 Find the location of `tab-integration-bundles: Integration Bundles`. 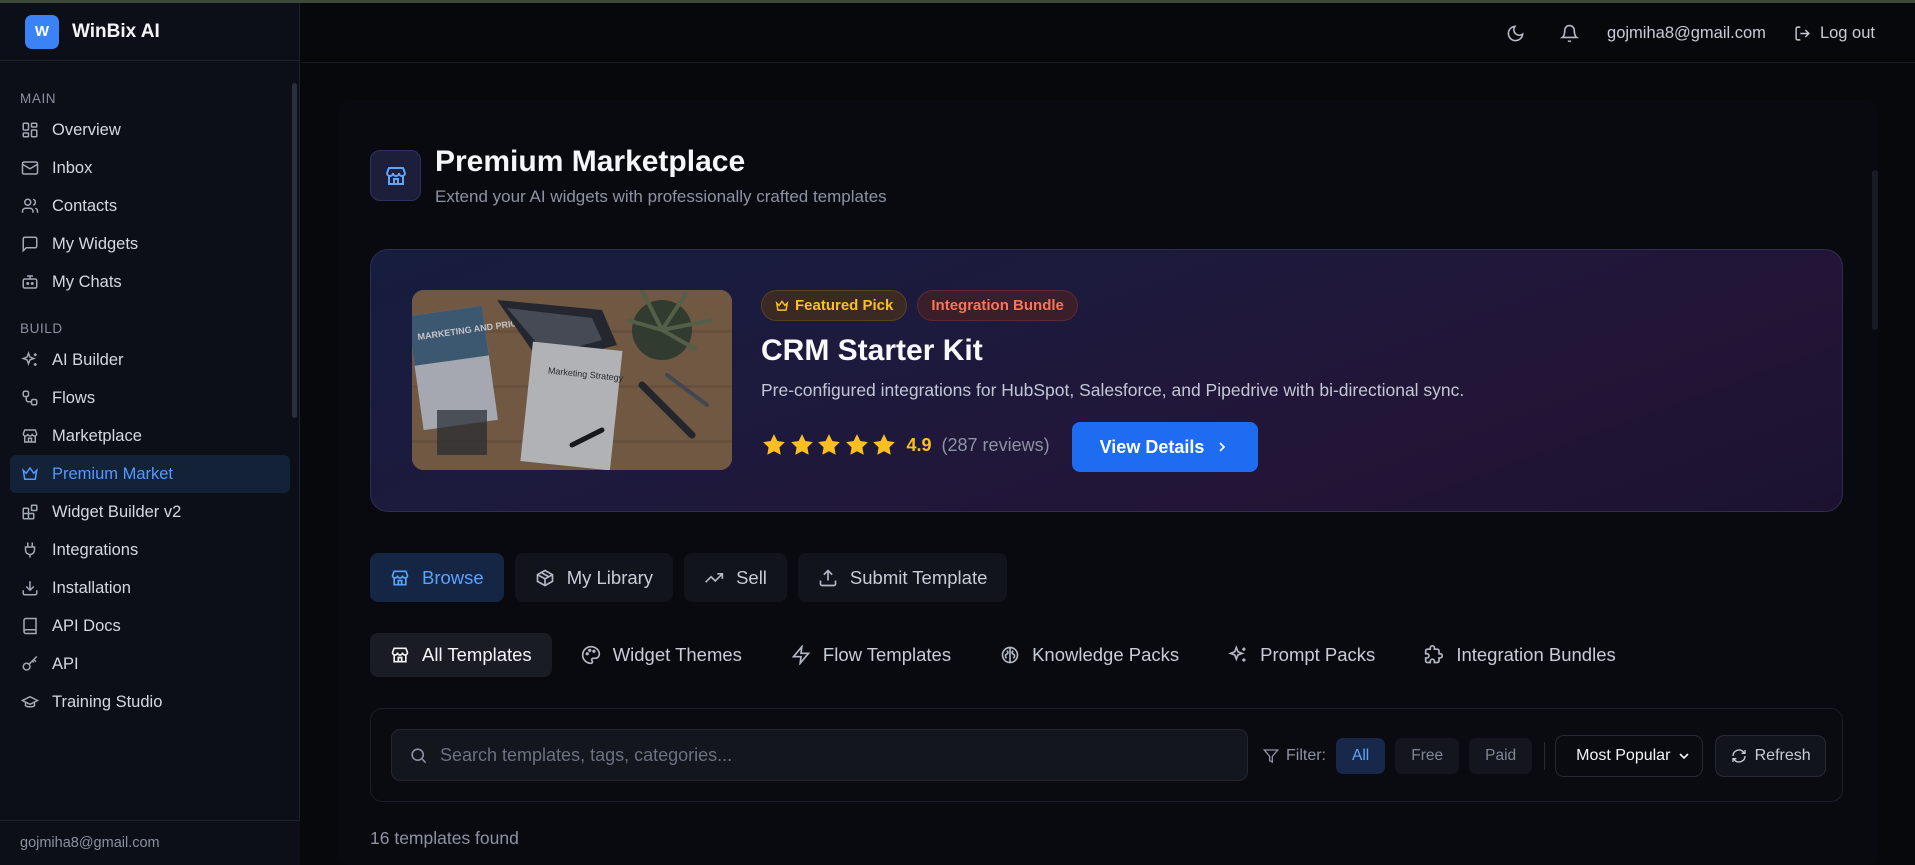

tab-integration-bundles: Integration Bundles is located at coordinates (1519, 655).